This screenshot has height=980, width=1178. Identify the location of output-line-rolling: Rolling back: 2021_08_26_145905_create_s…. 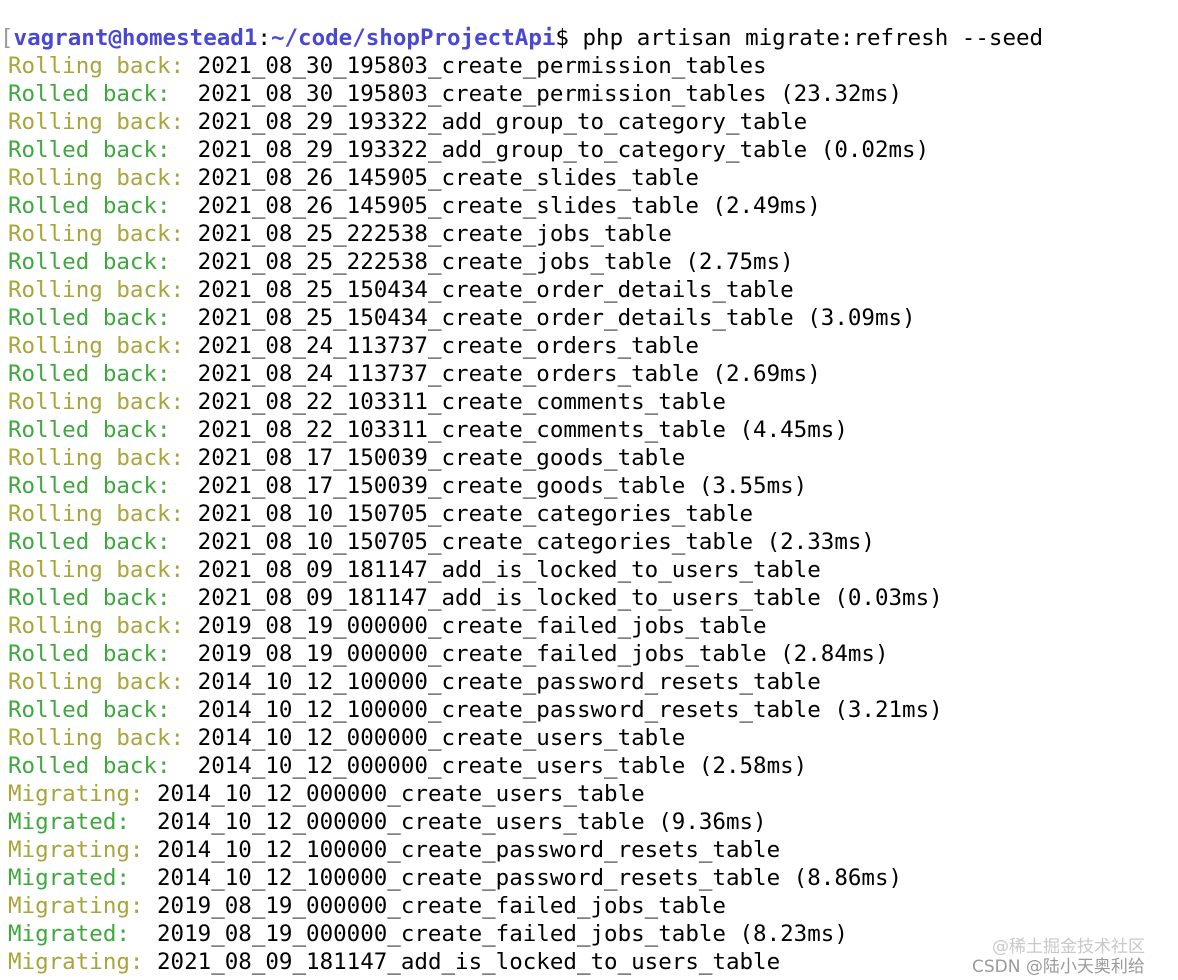
(353, 178).